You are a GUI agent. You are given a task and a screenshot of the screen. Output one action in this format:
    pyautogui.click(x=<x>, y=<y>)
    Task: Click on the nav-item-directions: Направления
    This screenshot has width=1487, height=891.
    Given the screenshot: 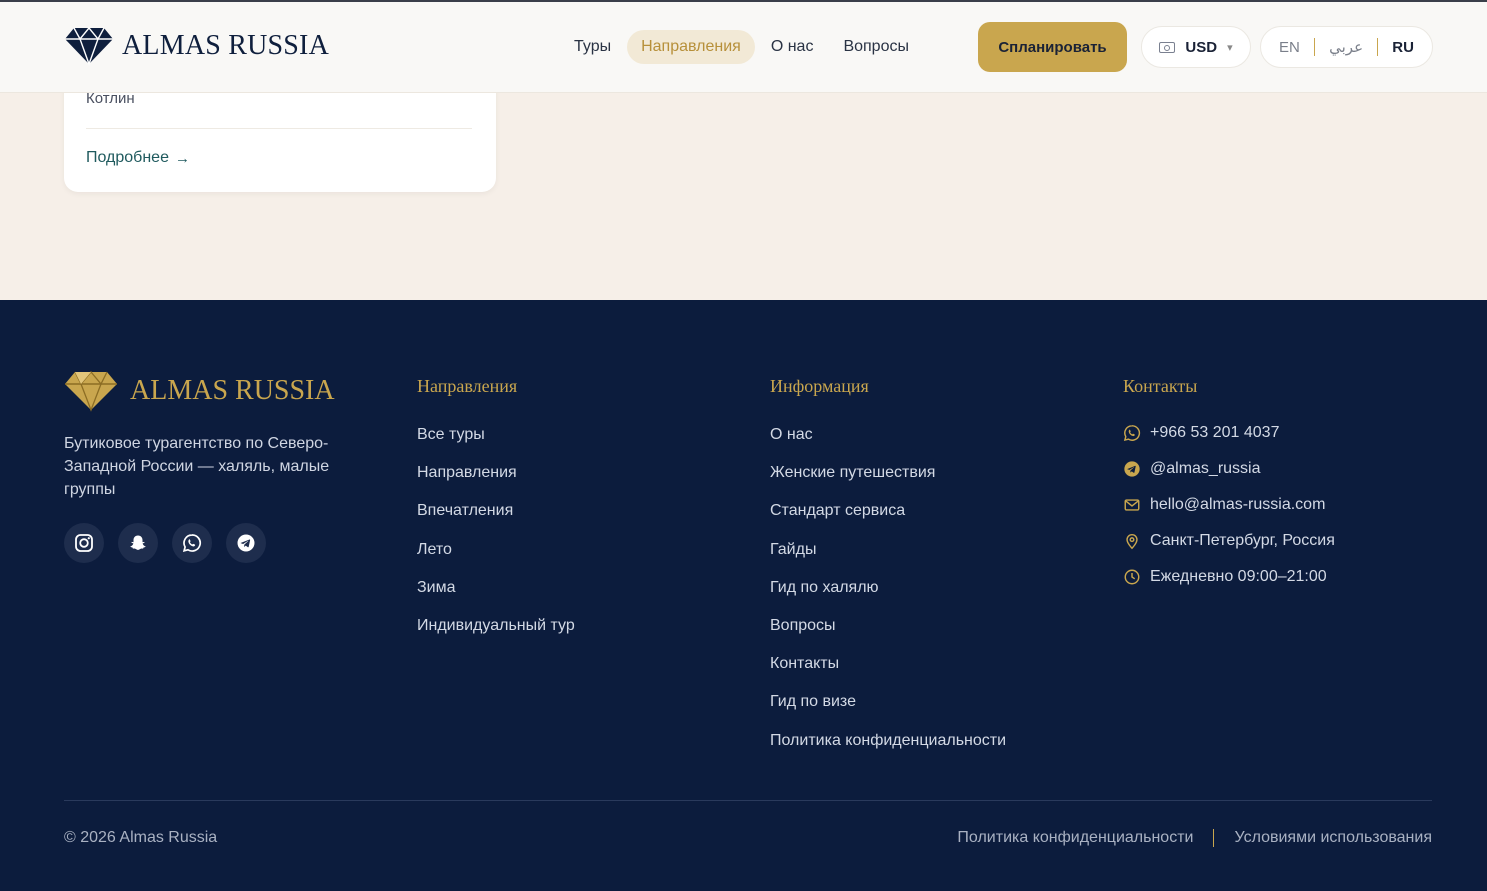 What is the action you would take?
    pyautogui.click(x=691, y=47)
    